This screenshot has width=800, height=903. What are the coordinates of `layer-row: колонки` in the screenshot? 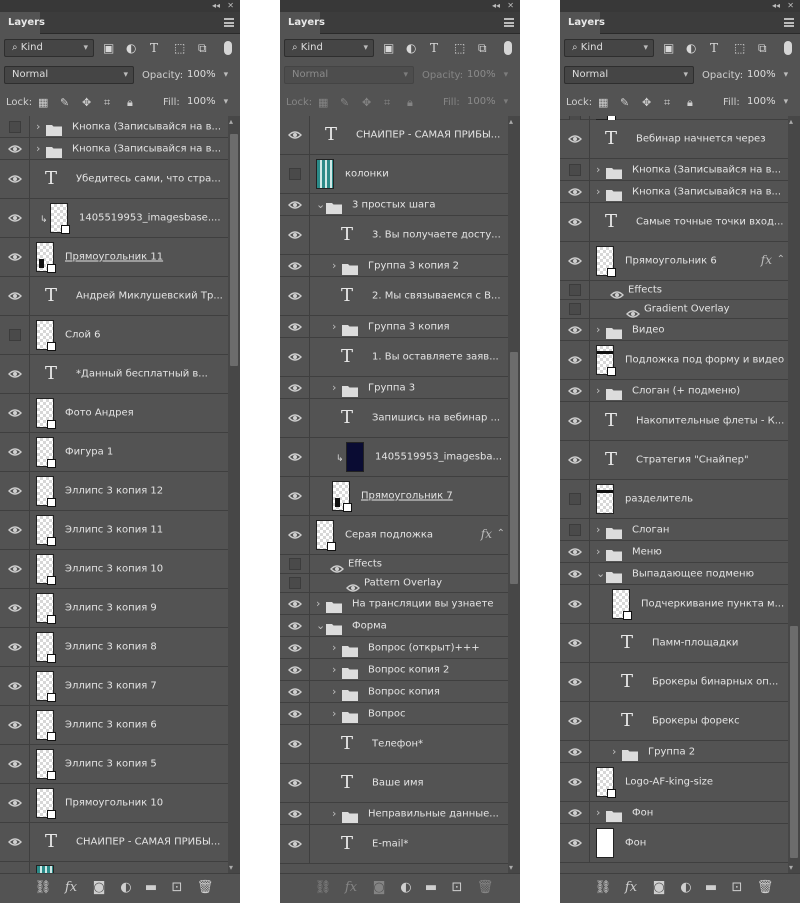 It's located at (394, 174).